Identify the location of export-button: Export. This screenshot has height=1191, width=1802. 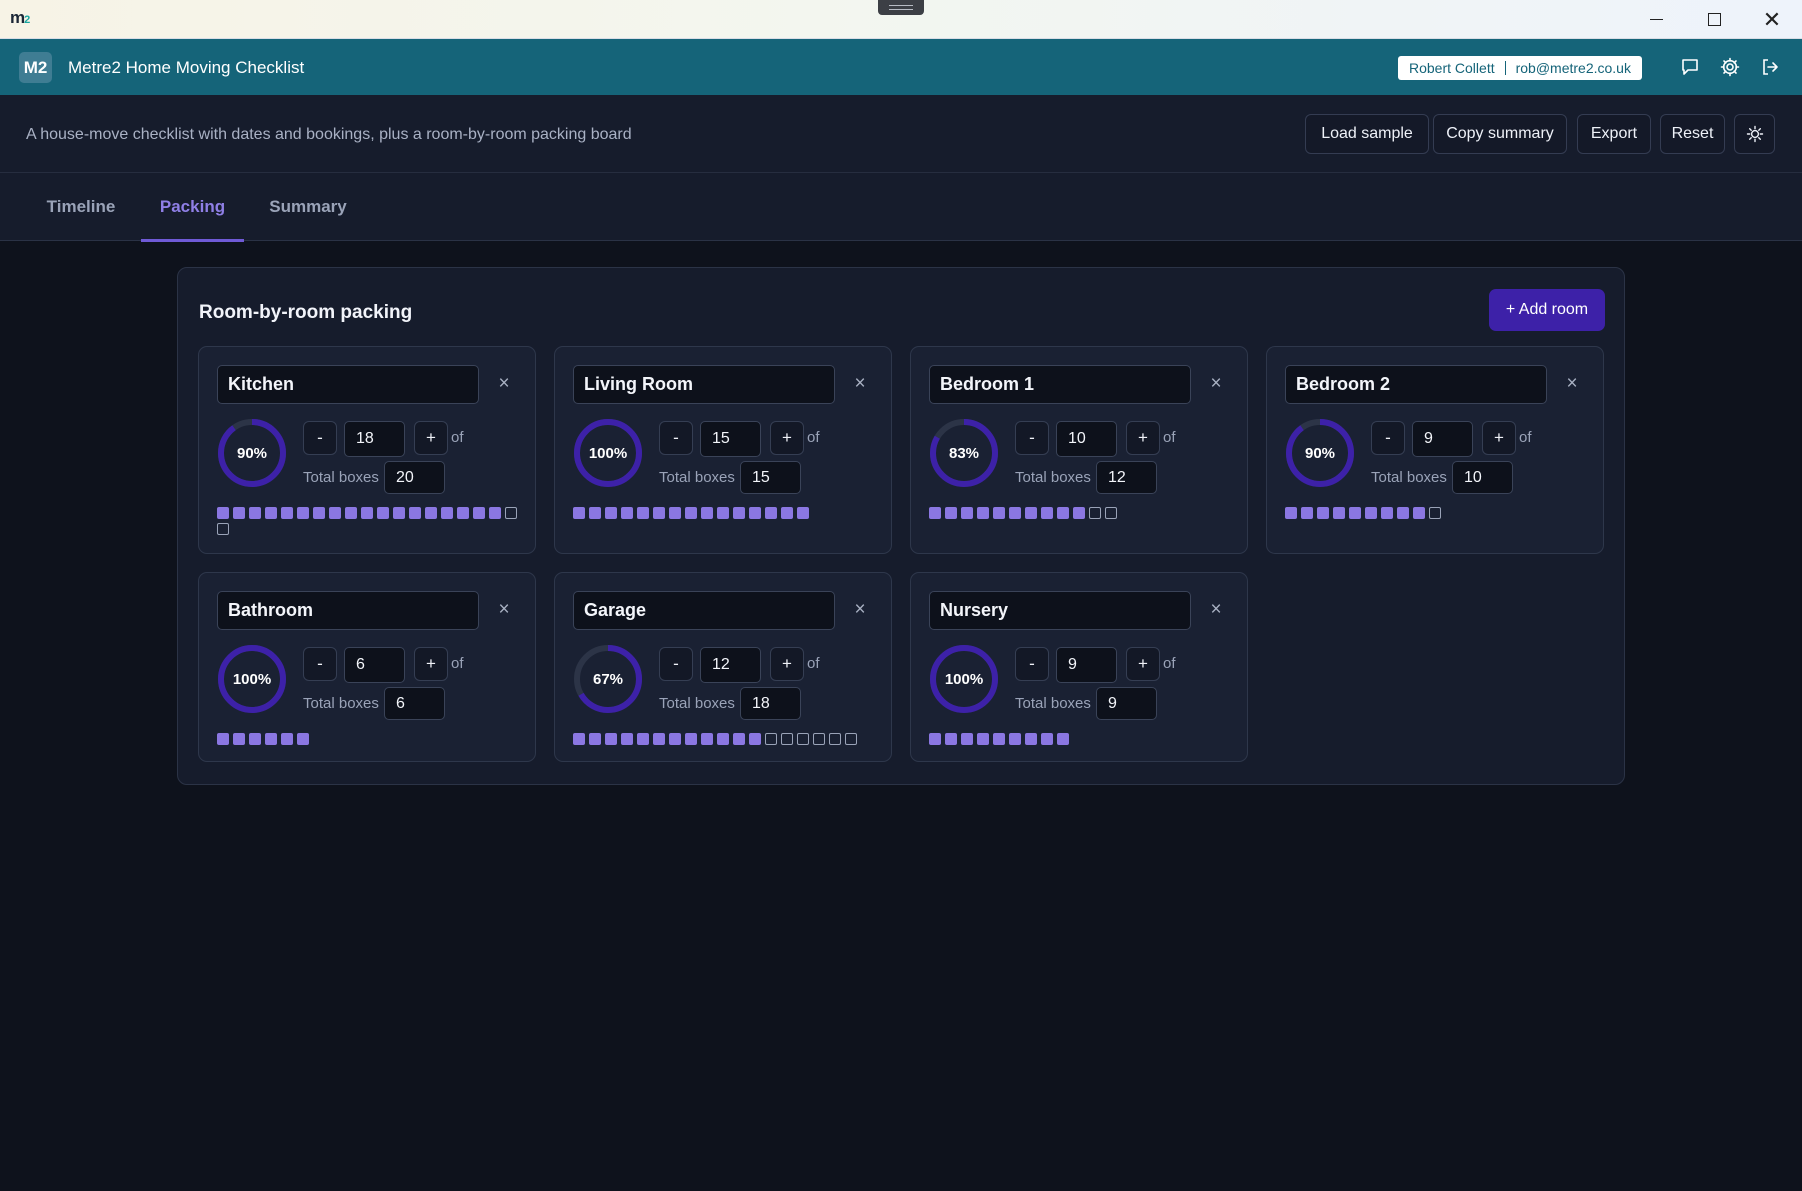
(1614, 134).